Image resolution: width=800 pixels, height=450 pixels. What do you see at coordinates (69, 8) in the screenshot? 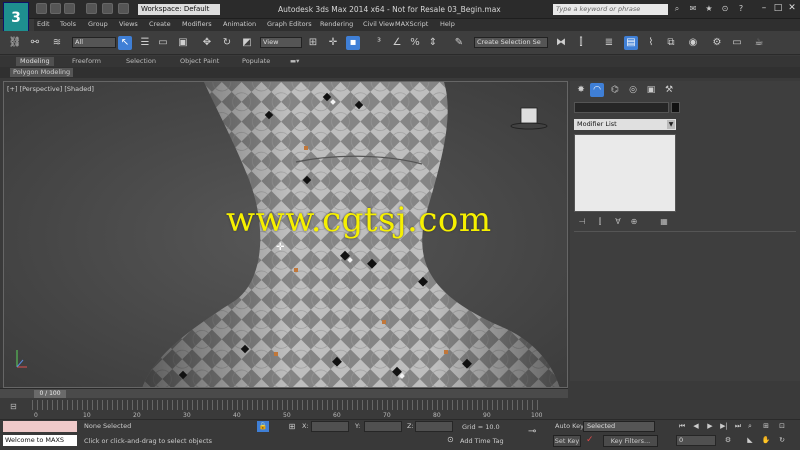
I see `save-file-icon` at bounding box center [69, 8].